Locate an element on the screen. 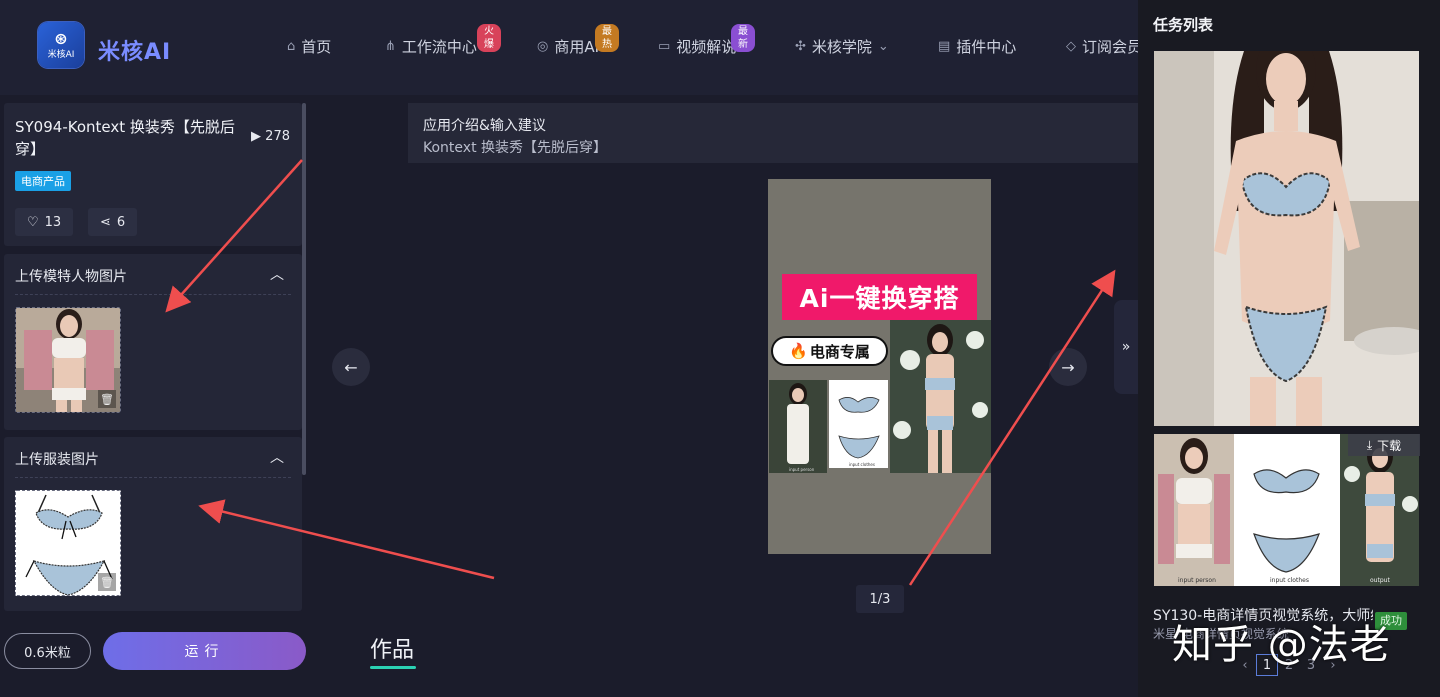  output-figure is located at coordinates (940, 398).